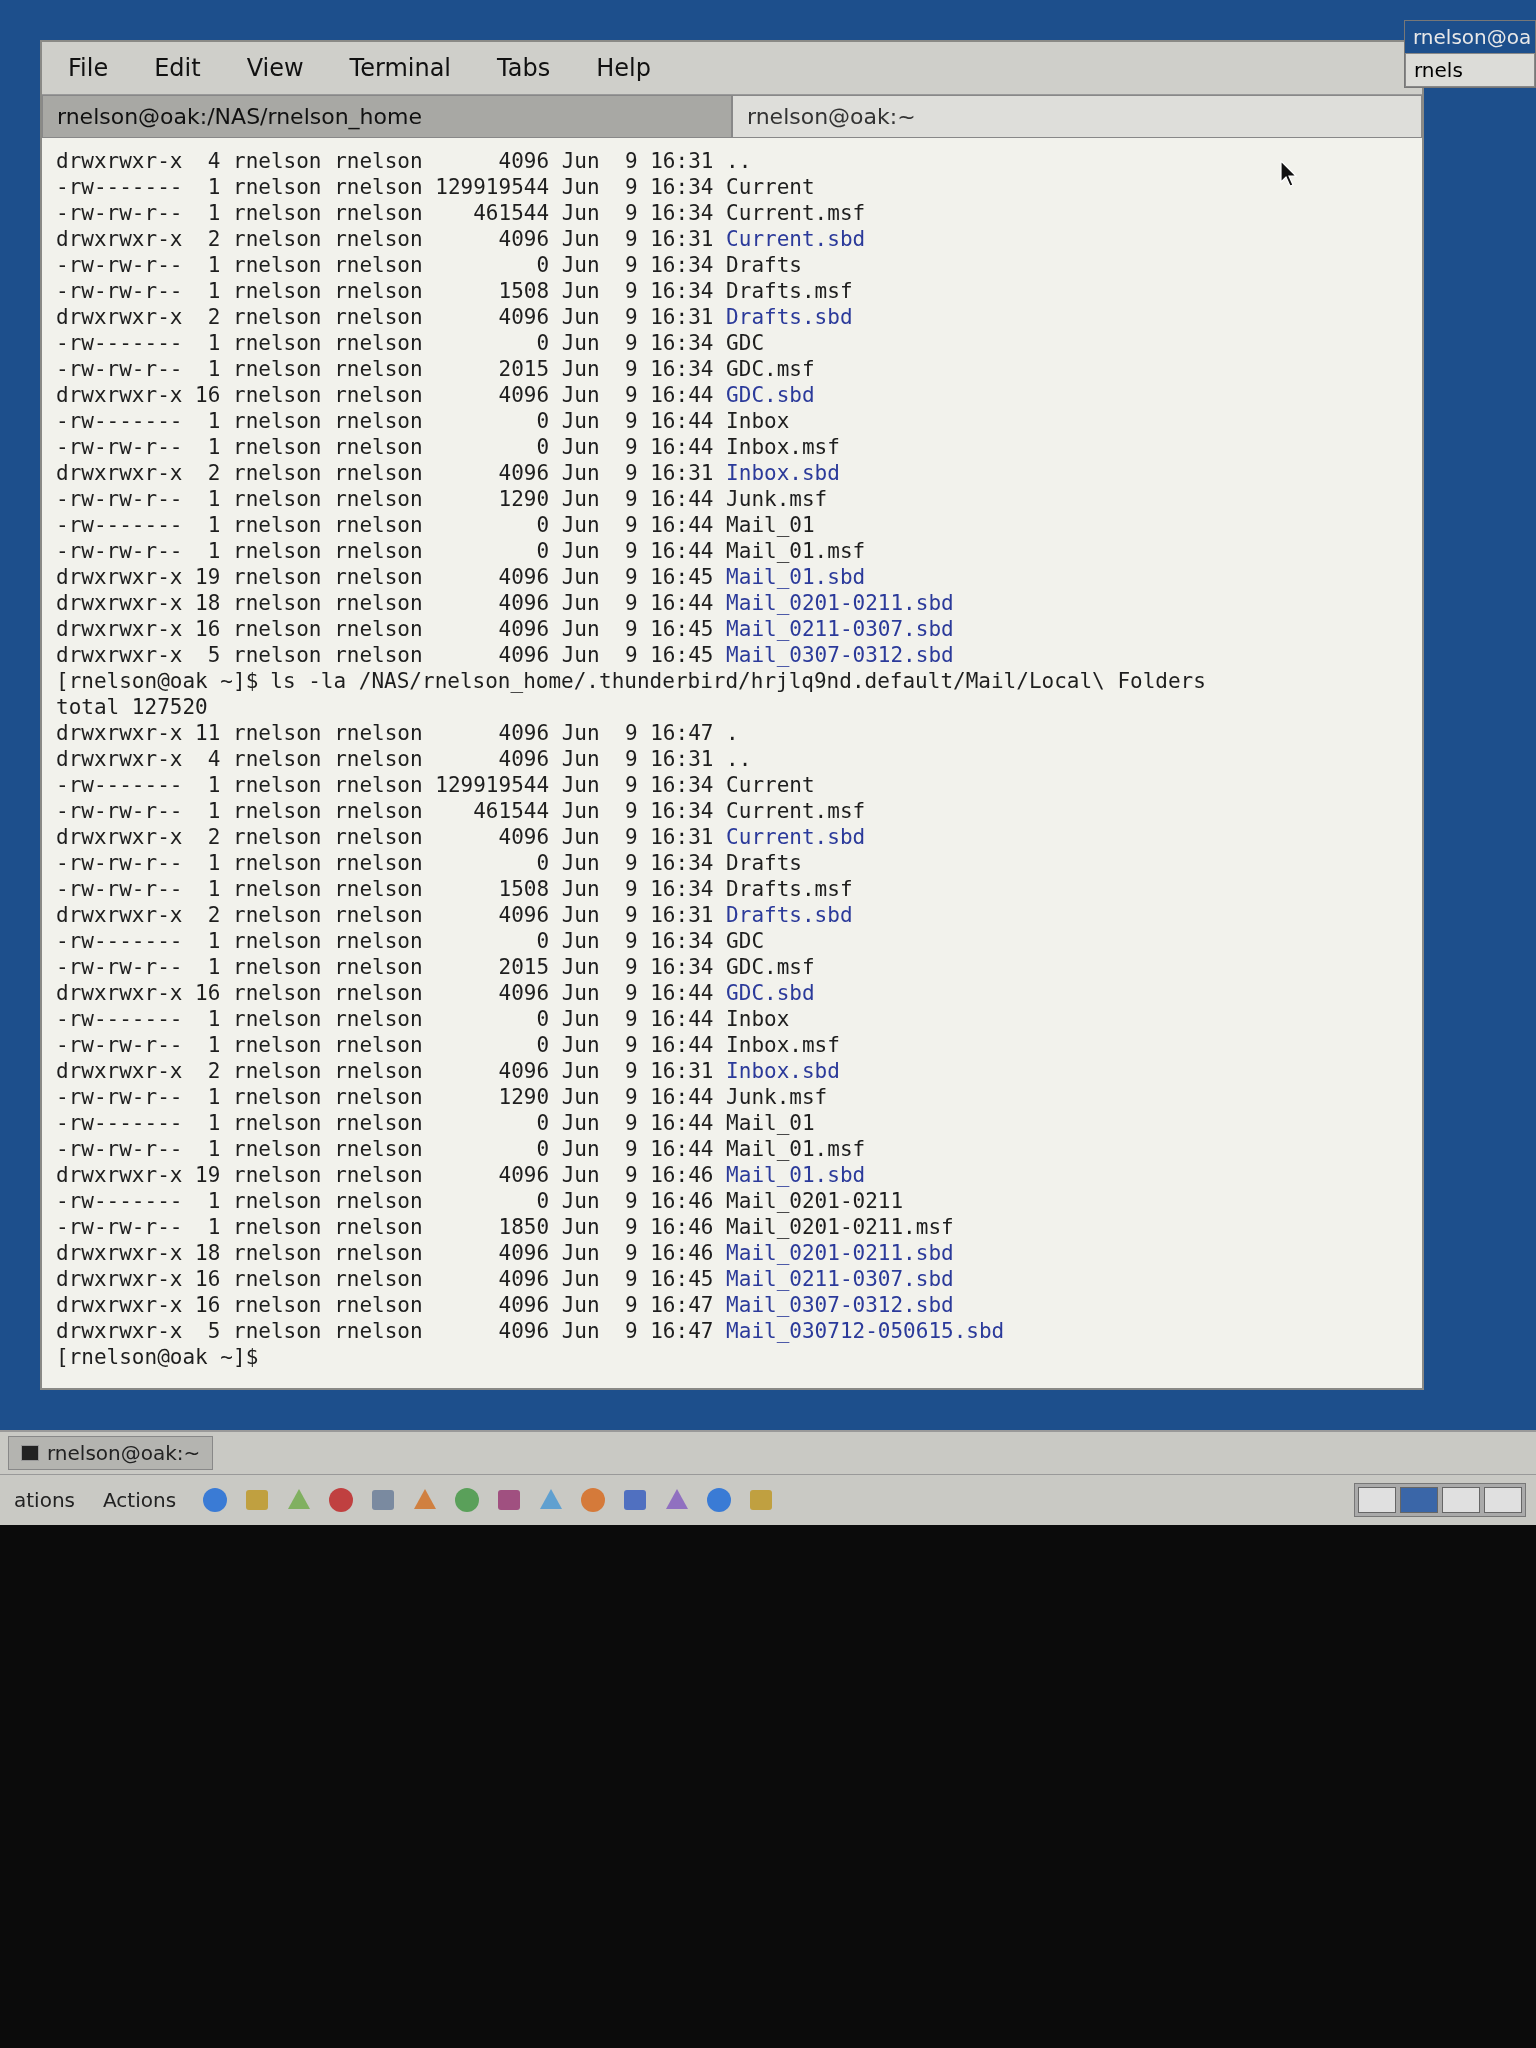 The image size is (1536, 2048). I want to click on listing-text: -rw------- 1 rnelson rnelson 0 Jun 9 16:46, so click(385, 1201).